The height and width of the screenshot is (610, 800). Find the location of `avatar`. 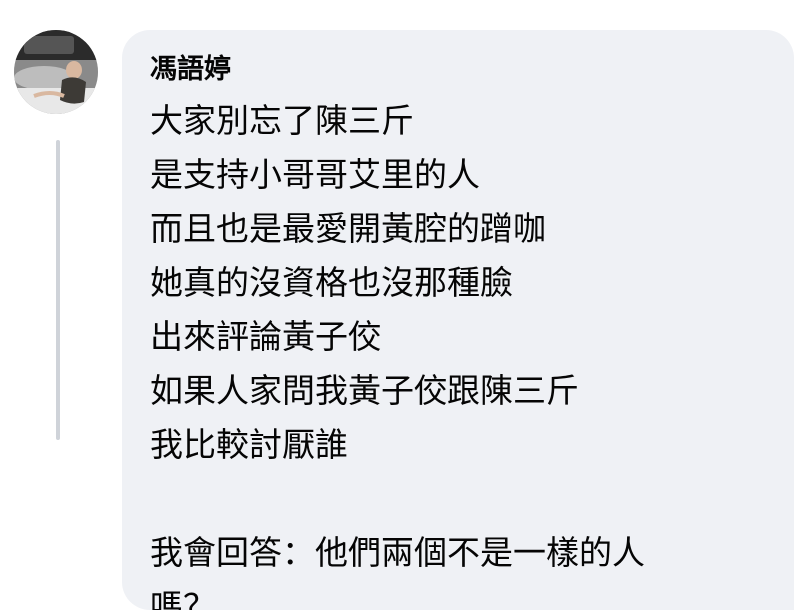

avatar is located at coordinates (56, 72).